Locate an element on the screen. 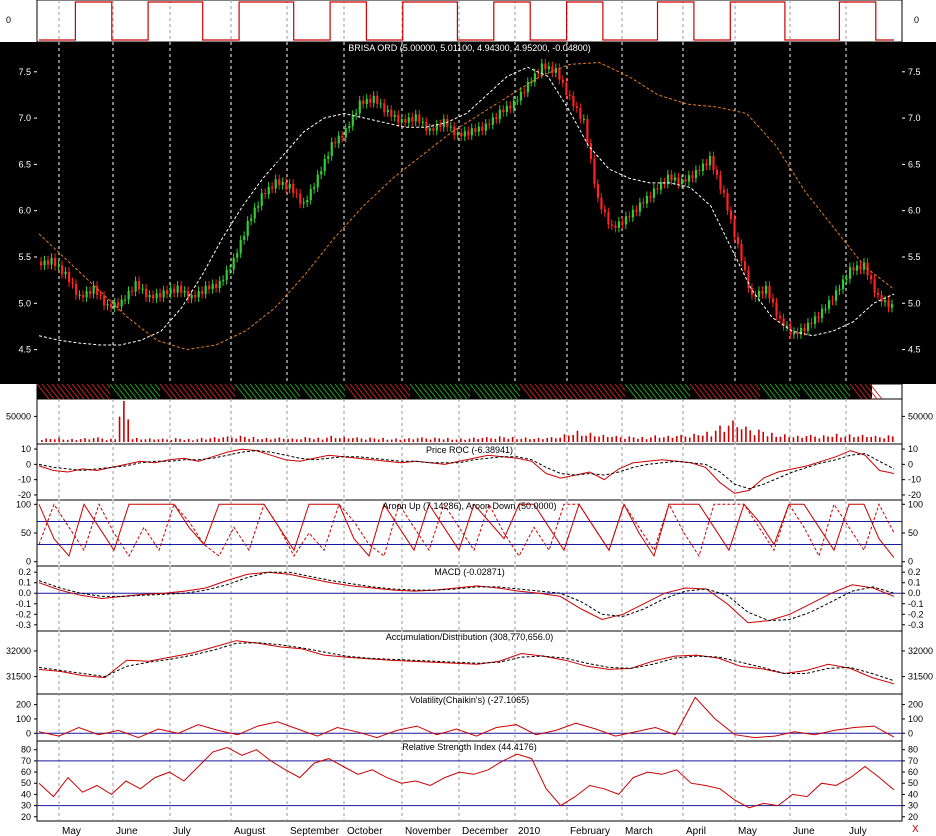  roc-title: Price ROC (-6.38941) is located at coordinates (469, 450).